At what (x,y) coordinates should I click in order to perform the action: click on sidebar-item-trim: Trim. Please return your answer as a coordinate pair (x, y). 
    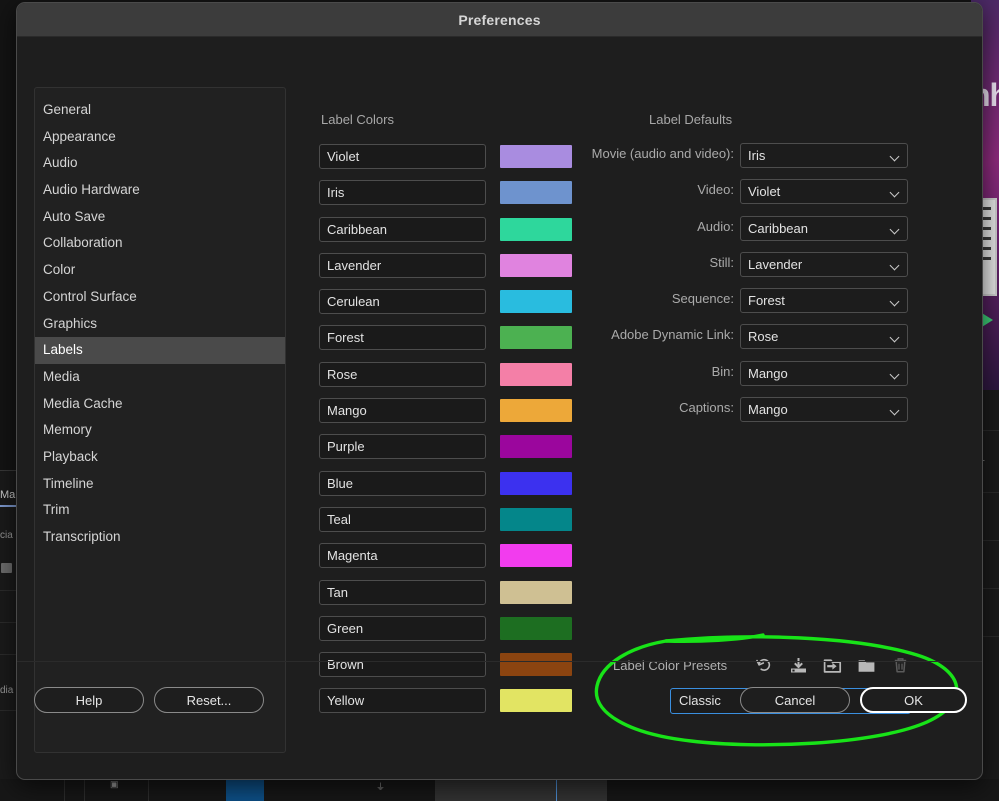
    Looking at the image, I should click on (160, 510).